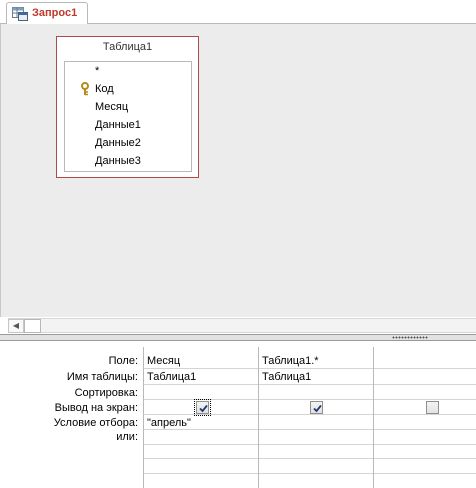 Image resolution: width=476 pixels, height=488 pixels. Describe the element at coordinates (16, 326) in the screenshot. I see `scroll-left-arrow-icon: ◀` at that location.